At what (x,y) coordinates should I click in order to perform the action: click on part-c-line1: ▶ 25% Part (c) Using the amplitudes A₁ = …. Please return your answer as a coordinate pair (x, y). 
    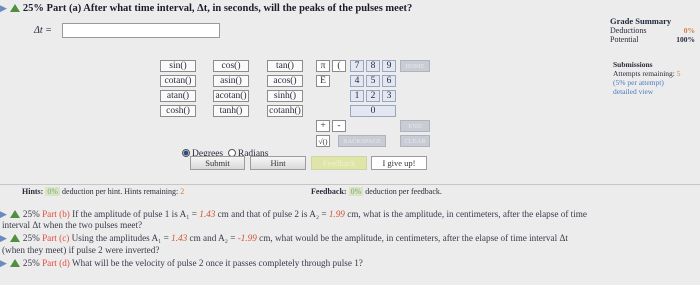
    Looking at the image, I should click on (284, 238).